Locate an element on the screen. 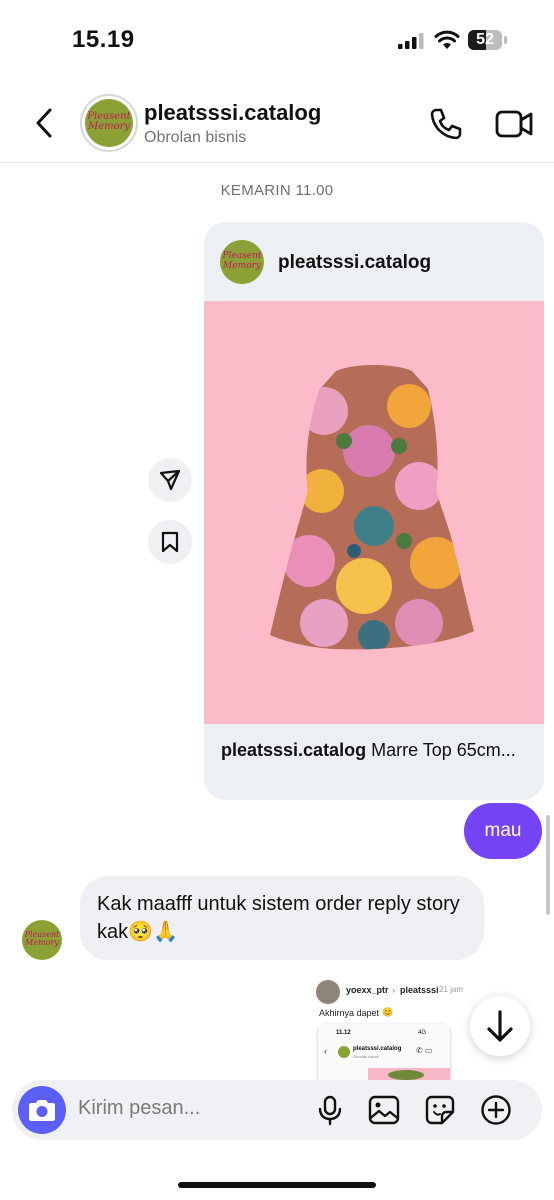 Image resolution: width=554 pixels, height=1200 pixels. scroll-to-bottom-button is located at coordinates (500, 1026).